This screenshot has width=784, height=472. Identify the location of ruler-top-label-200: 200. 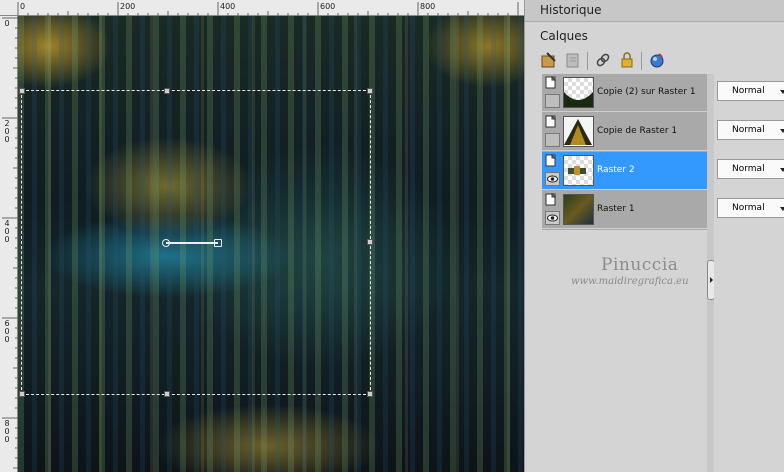
(128, 6).